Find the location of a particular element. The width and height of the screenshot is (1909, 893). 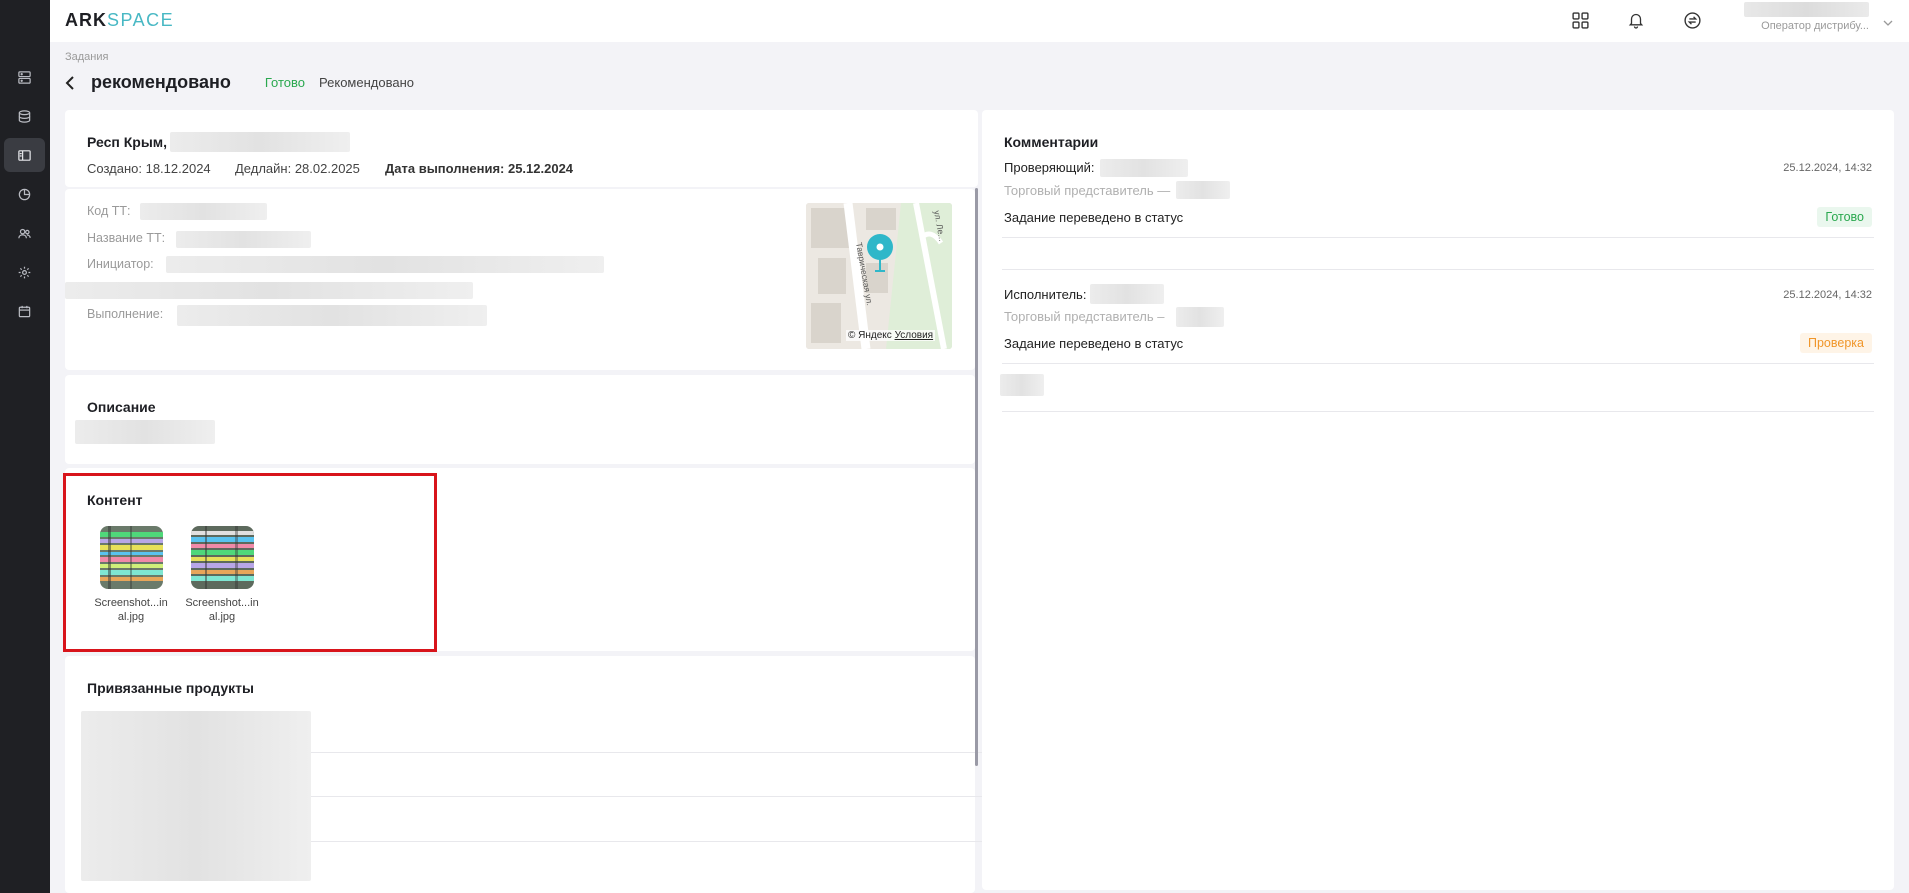

comment-role: Проверяющий: is located at coordinates (1049, 167).